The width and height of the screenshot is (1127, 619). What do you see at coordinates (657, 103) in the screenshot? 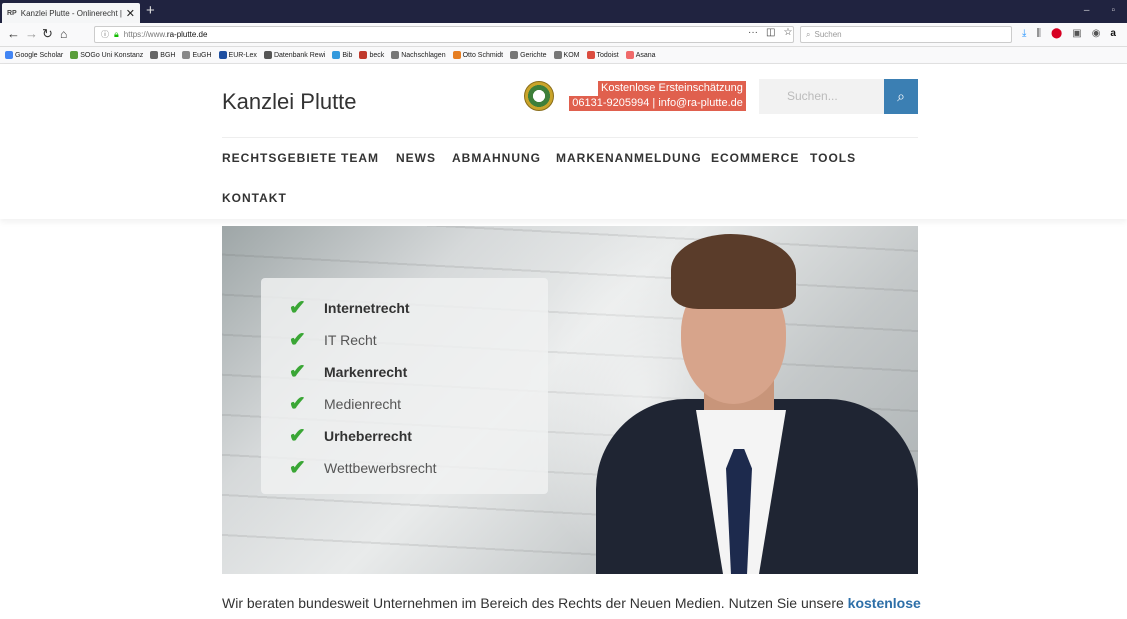
I see `contact-line-2: 06131-9205994 | info@ra-plutte.de` at bounding box center [657, 103].